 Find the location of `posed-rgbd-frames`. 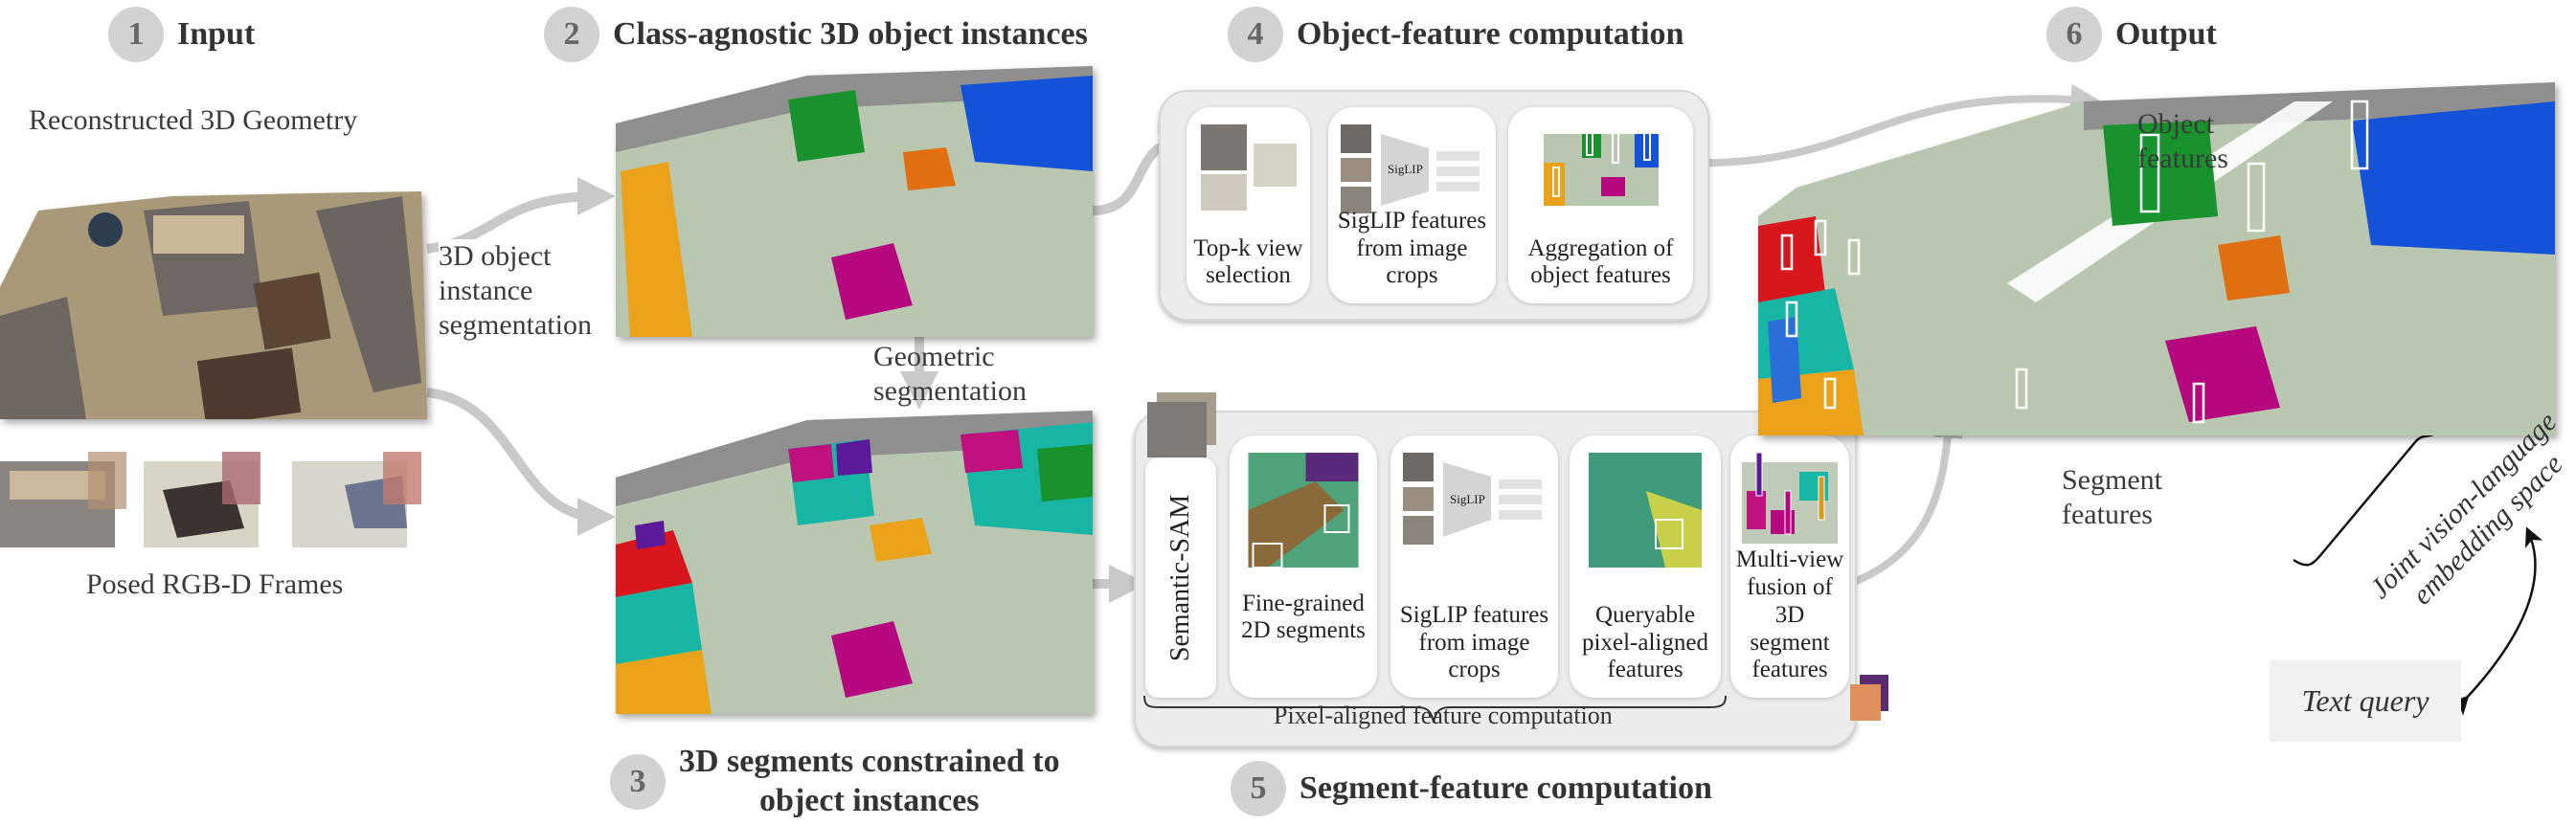

posed-rgbd-frames is located at coordinates (210, 502).